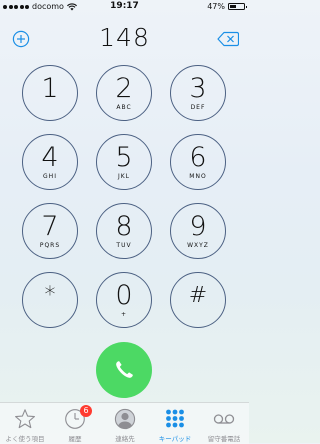 This screenshot has height=444, width=320. What do you see at coordinates (50, 88) in the screenshot?
I see `key-digit: 1` at bounding box center [50, 88].